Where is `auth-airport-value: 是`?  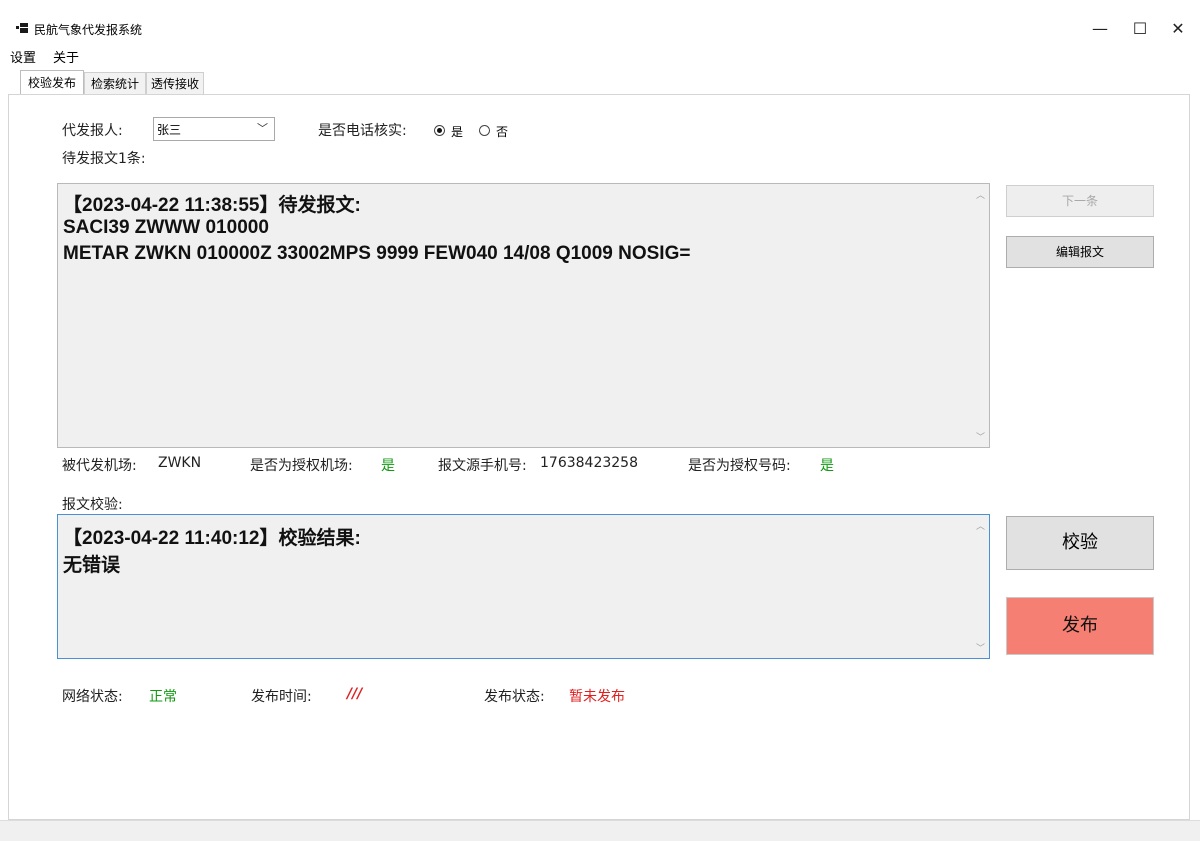 auth-airport-value: 是 is located at coordinates (388, 466).